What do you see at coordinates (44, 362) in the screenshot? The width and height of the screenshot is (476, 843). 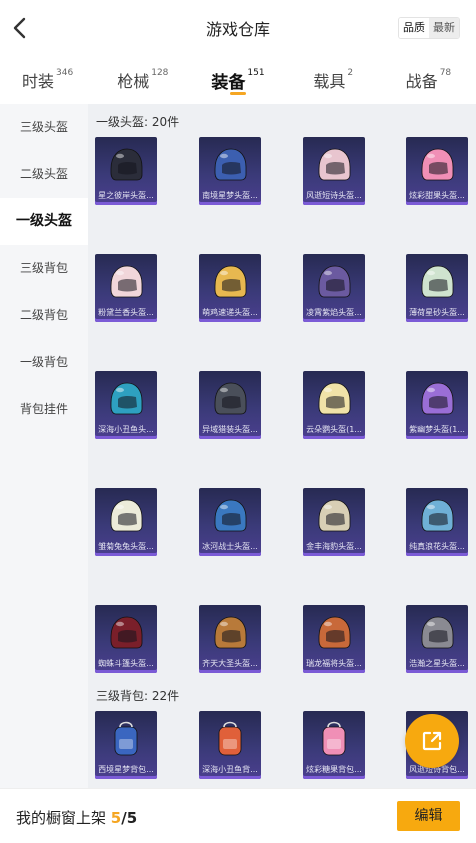 I see `sidebar-item-level1-backpack: 一级背包` at bounding box center [44, 362].